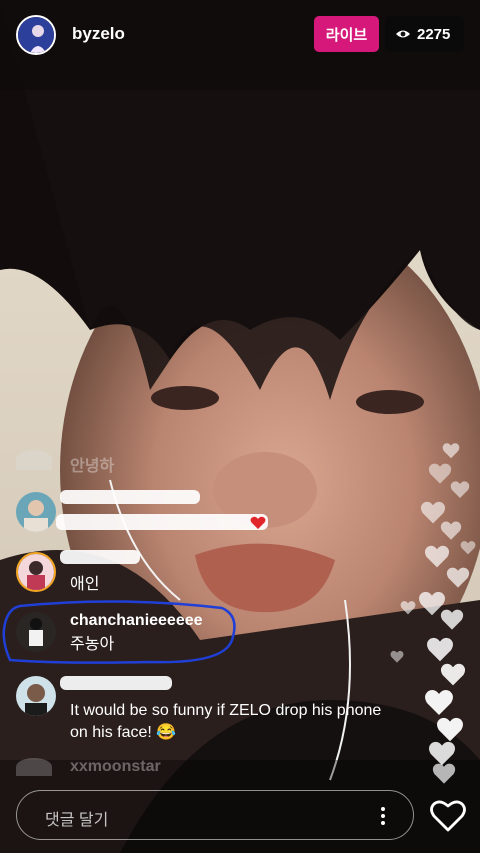 This screenshot has width=480, height=853. Describe the element at coordinates (98, 34) in the screenshot. I see `broadcaster-username: byzelo` at that location.